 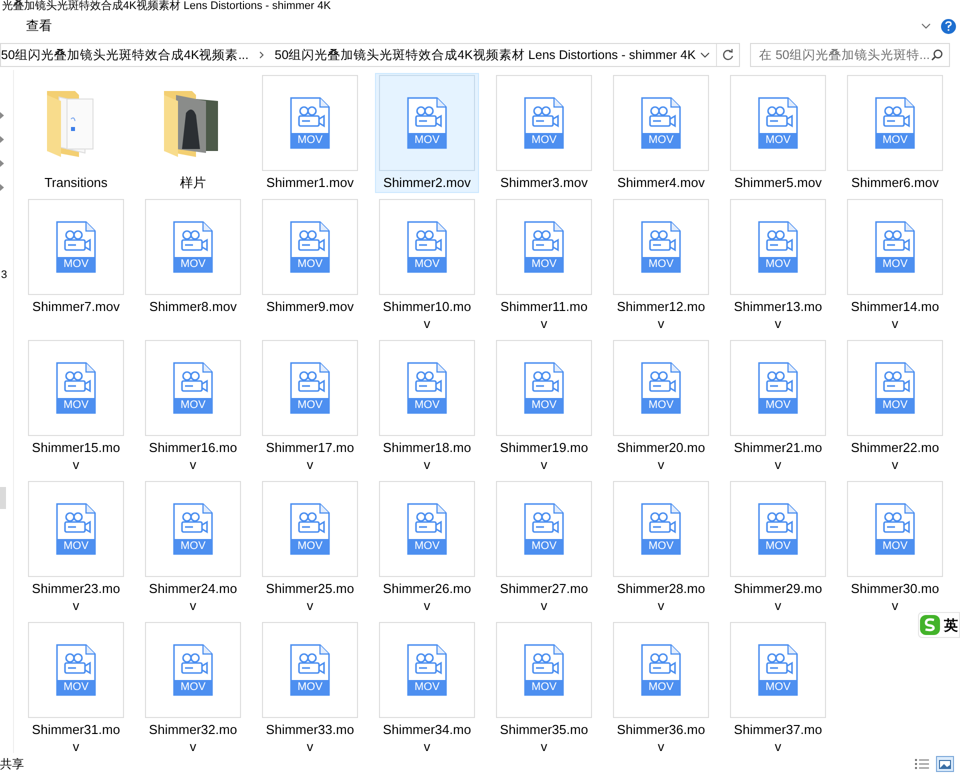 I want to click on file-name: Shimmer35.mov, so click(x=544, y=738).